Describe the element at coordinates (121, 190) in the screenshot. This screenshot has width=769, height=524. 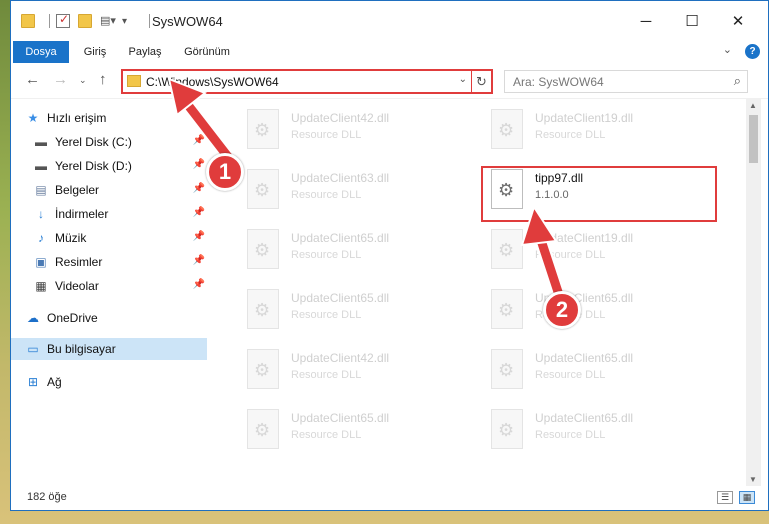
I see `sidebar-item-documents: ▤ Belgeler 📌` at that location.